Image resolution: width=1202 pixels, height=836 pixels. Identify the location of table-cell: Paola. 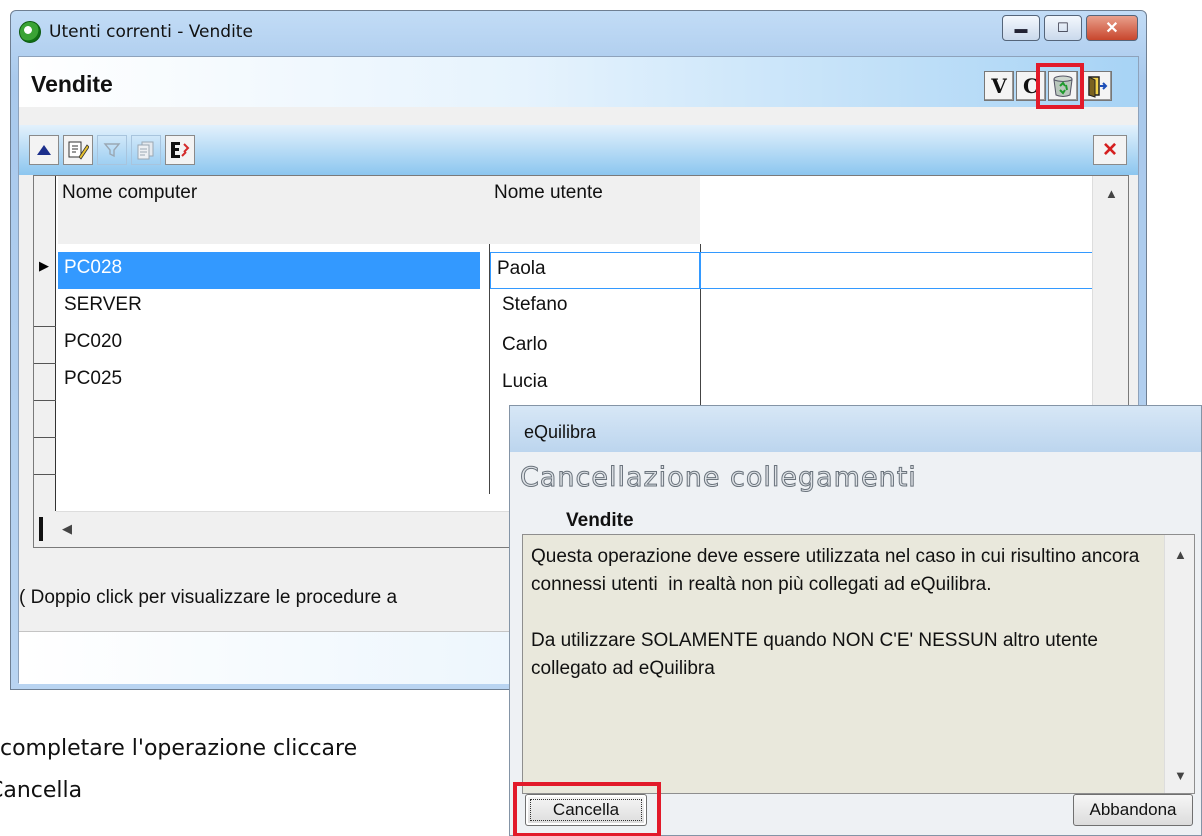
(595, 270).